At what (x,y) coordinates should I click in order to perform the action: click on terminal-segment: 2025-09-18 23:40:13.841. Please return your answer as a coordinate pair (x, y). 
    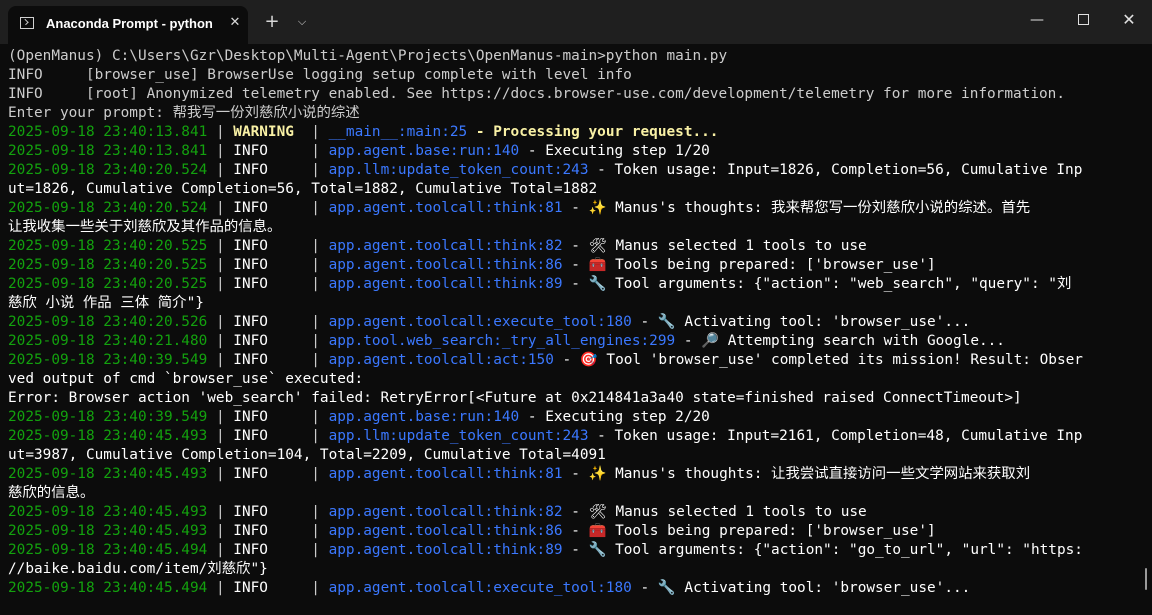
    Looking at the image, I should click on (108, 151).